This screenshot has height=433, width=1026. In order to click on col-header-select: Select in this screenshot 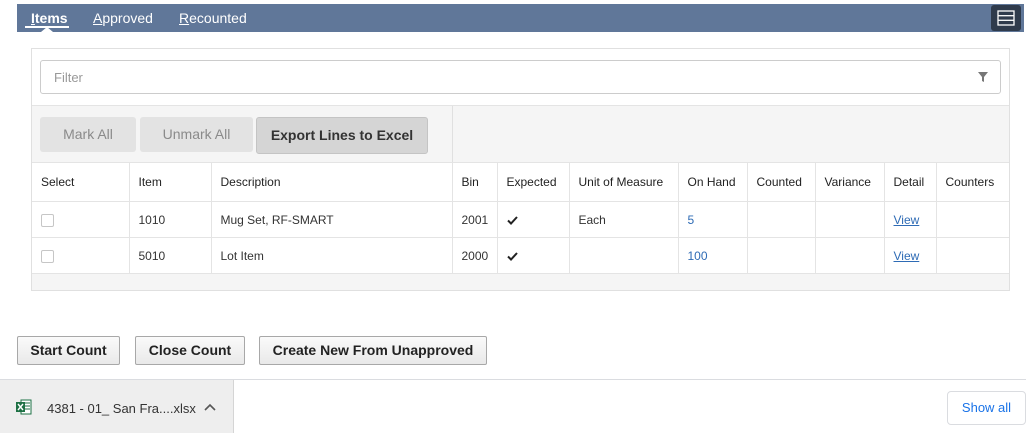, I will do `click(81, 182)`.